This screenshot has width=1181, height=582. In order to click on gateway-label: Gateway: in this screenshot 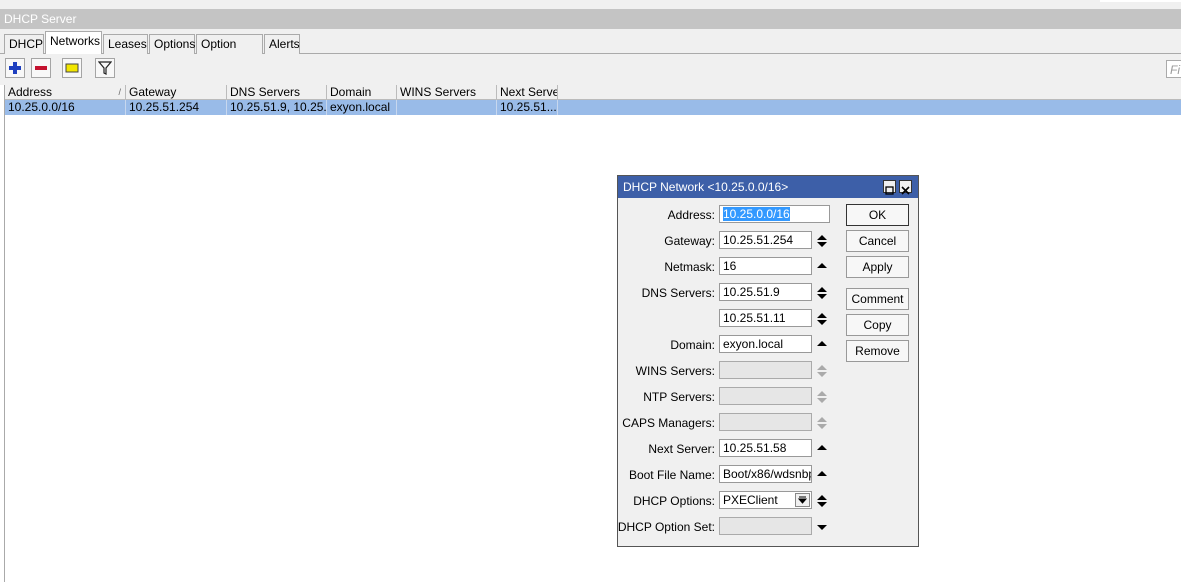, I will do `click(689, 241)`.